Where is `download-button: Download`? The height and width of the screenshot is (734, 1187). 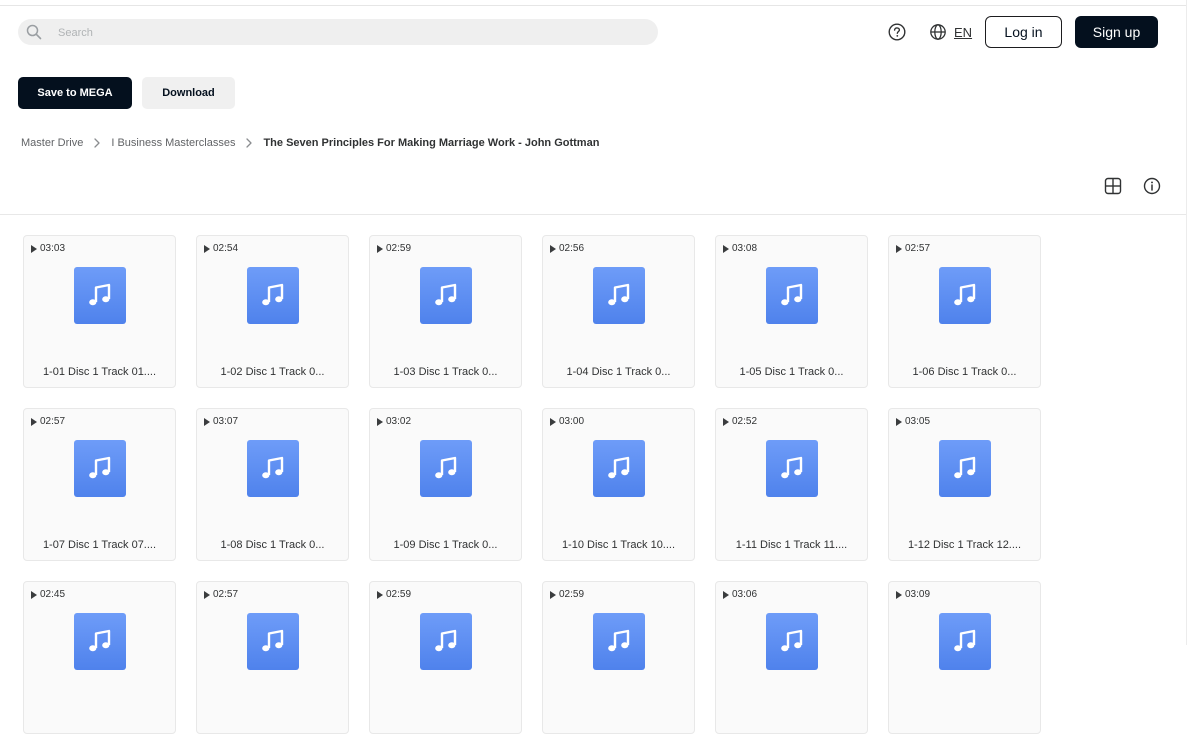
download-button: Download is located at coordinates (188, 93).